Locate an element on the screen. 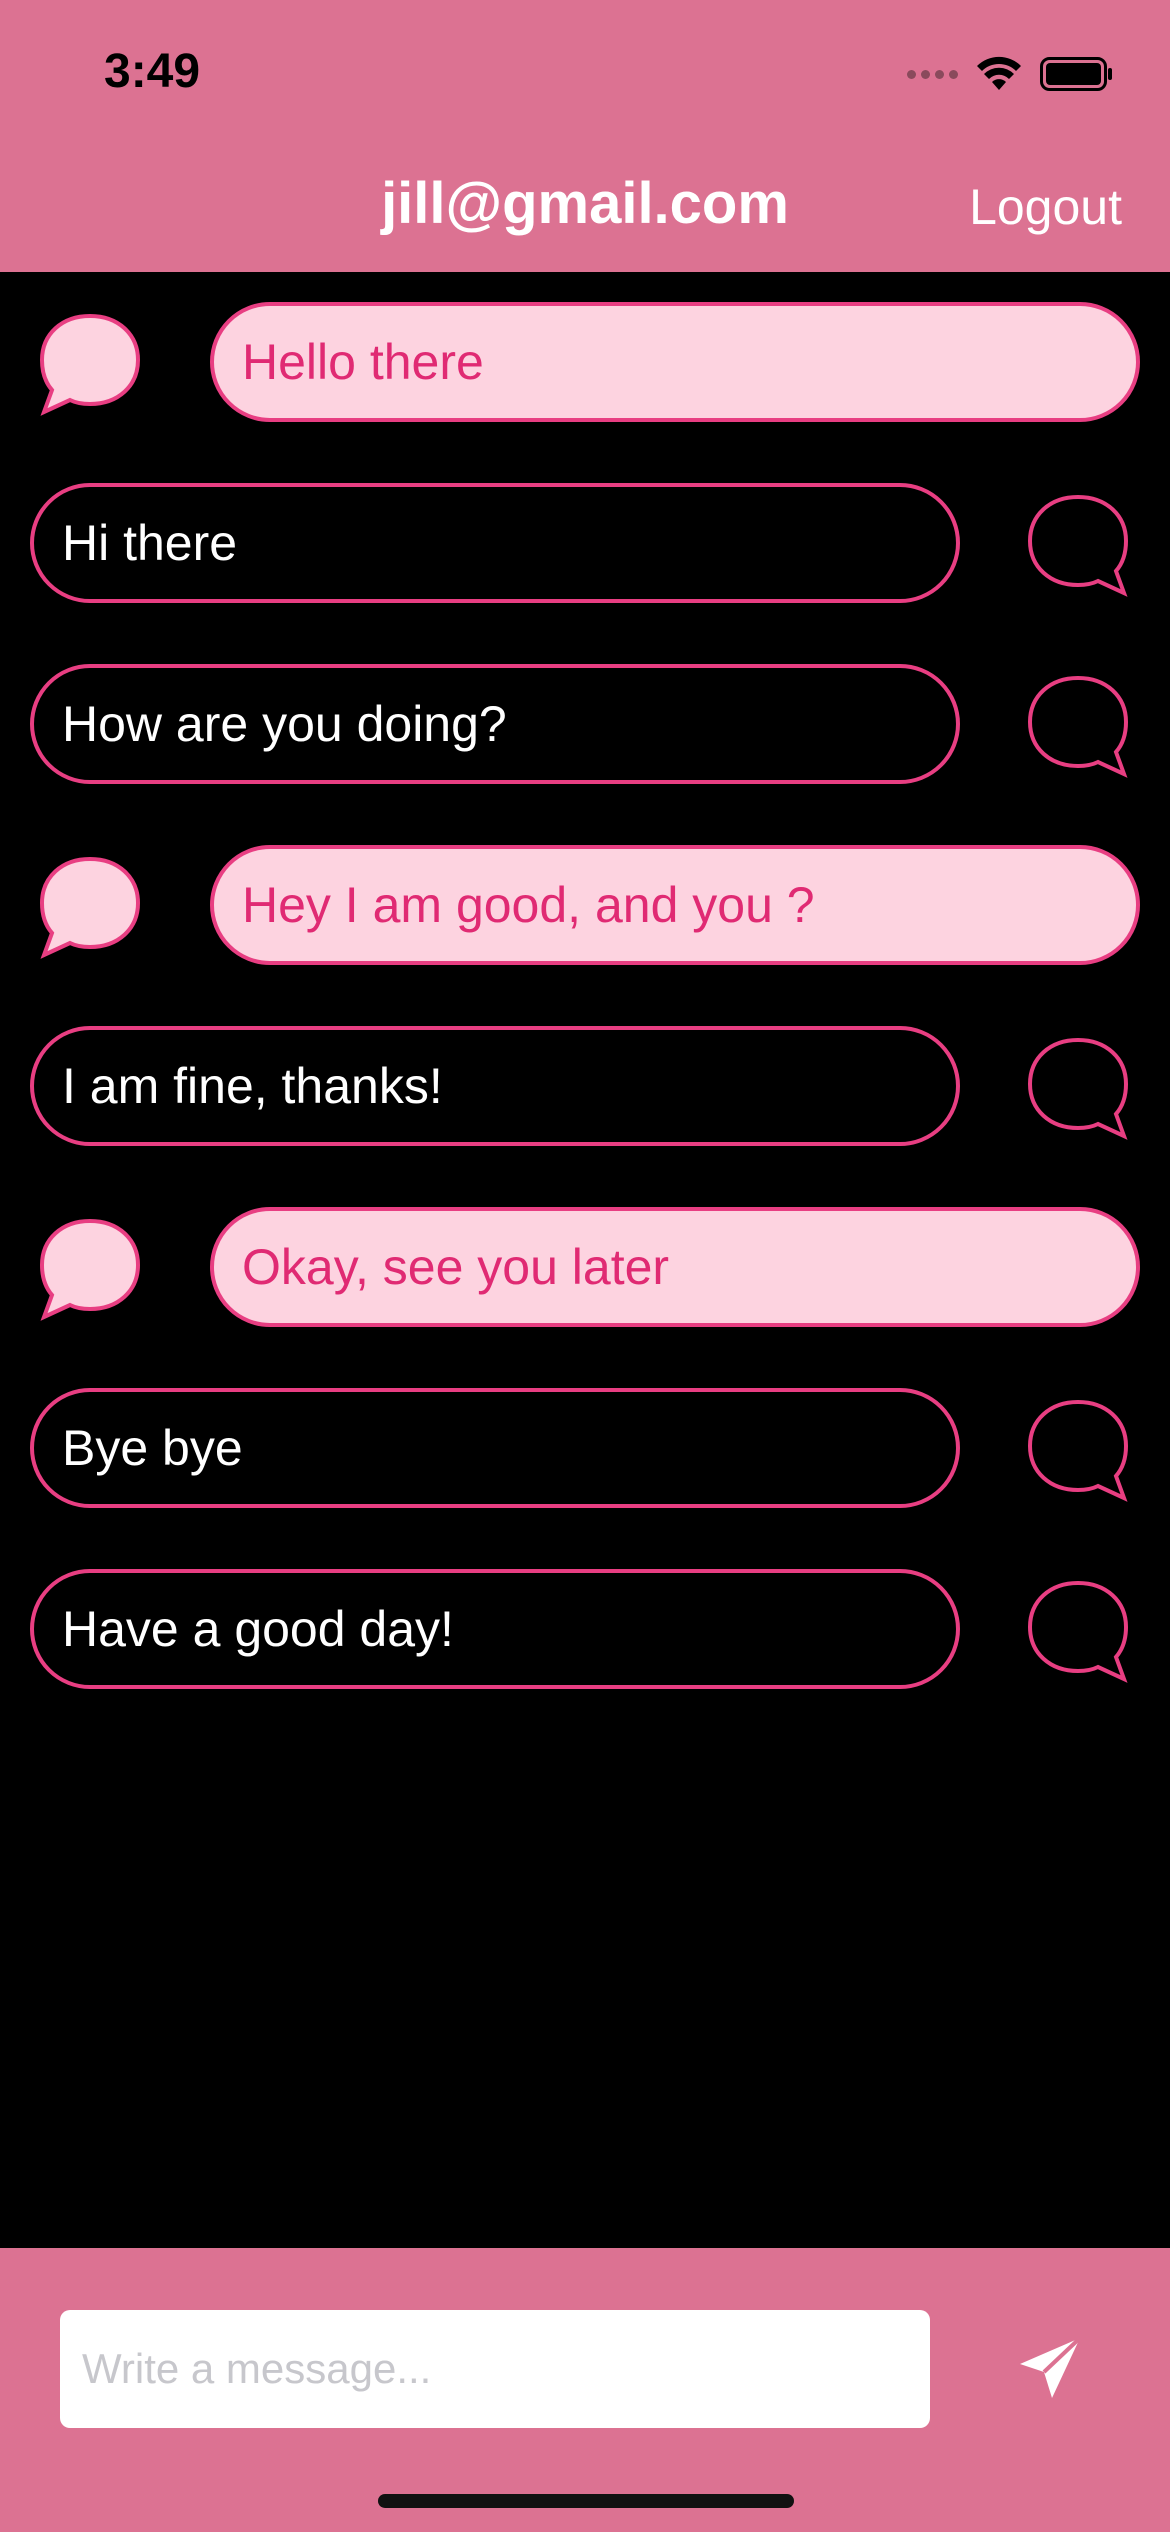  message-row: How are you doing? is located at coordinates (585, 724).